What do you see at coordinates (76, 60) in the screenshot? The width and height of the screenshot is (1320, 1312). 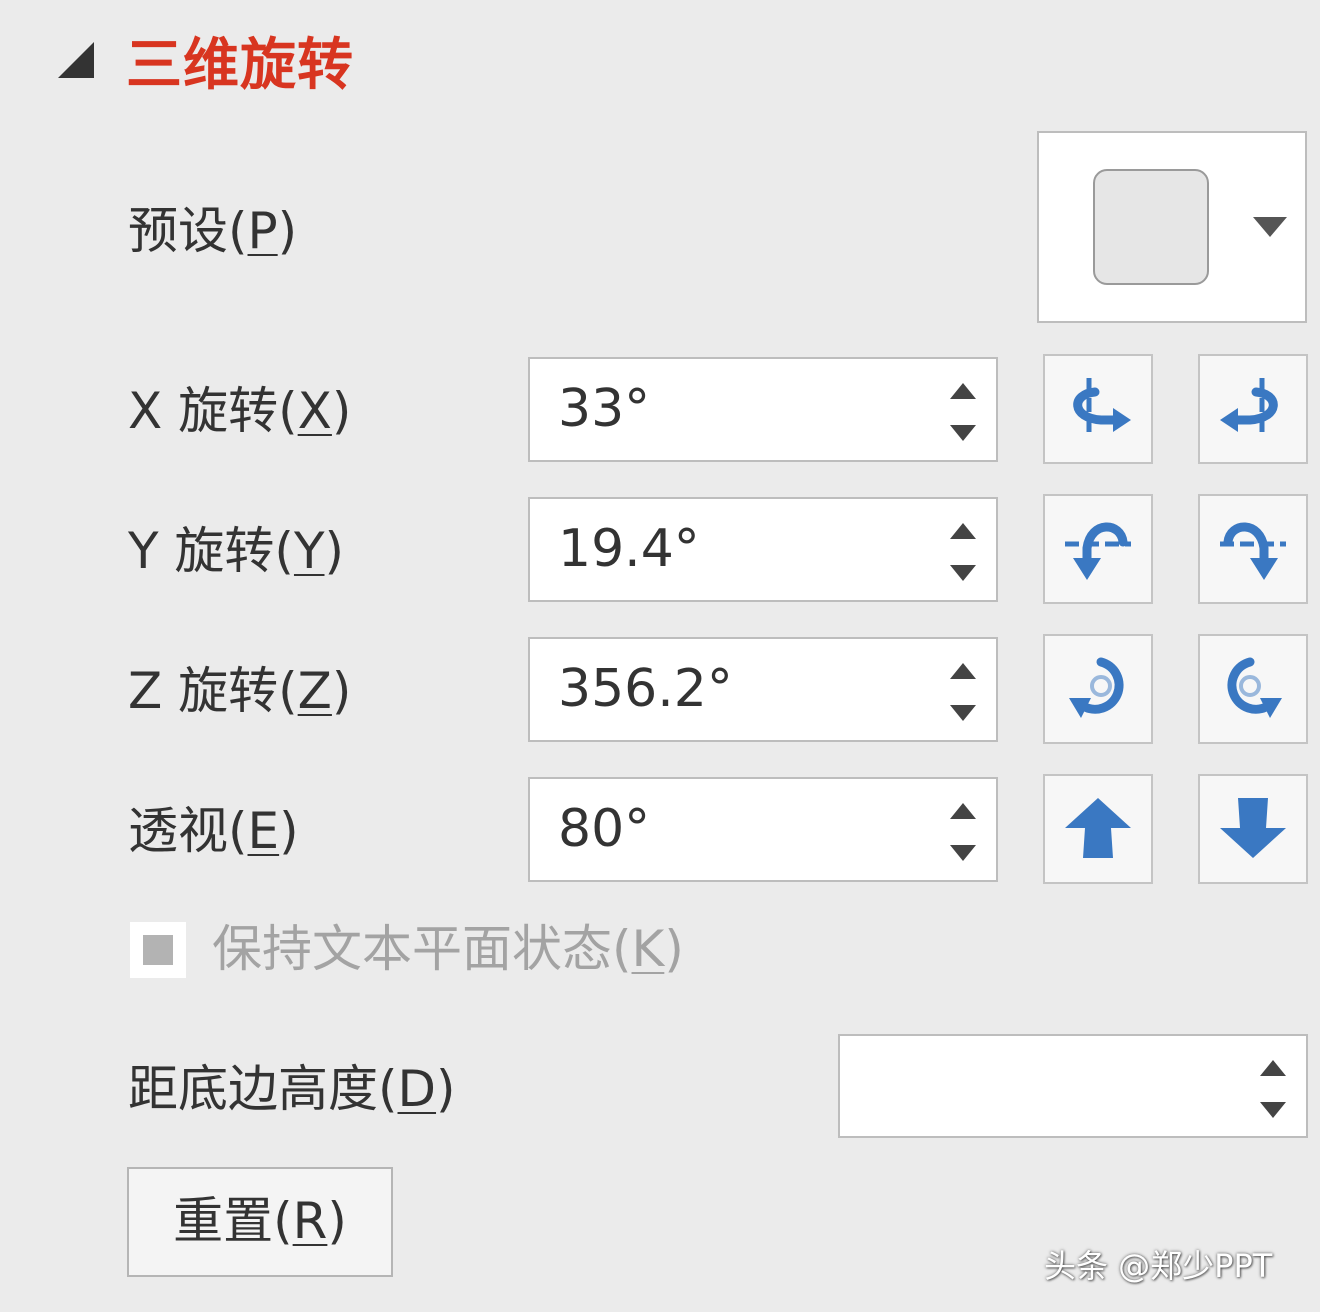 I see `collapse-triangle-icon` at bounding box center [76, 60].